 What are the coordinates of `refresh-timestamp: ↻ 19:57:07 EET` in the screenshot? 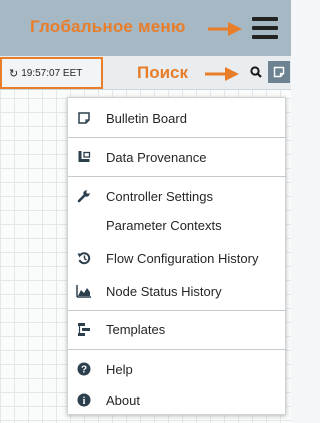 It's located at (51, 73).